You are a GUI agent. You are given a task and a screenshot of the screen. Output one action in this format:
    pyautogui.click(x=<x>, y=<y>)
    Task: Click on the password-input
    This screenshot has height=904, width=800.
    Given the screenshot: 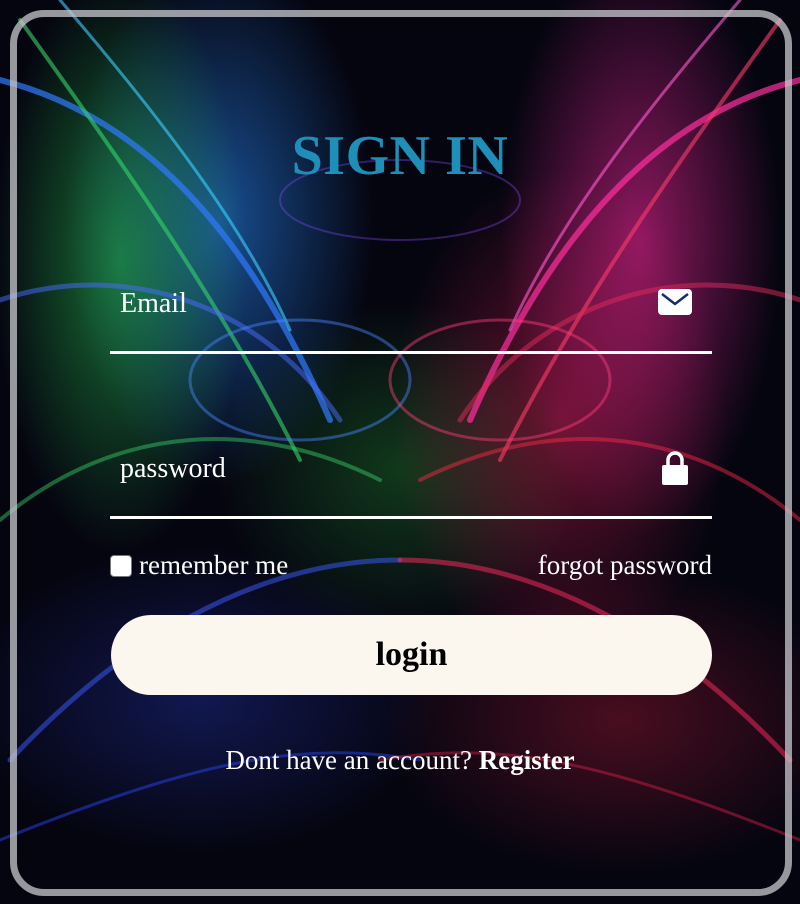 What is the action you would take?
    pyautogui.click(x=380, y=469)
    